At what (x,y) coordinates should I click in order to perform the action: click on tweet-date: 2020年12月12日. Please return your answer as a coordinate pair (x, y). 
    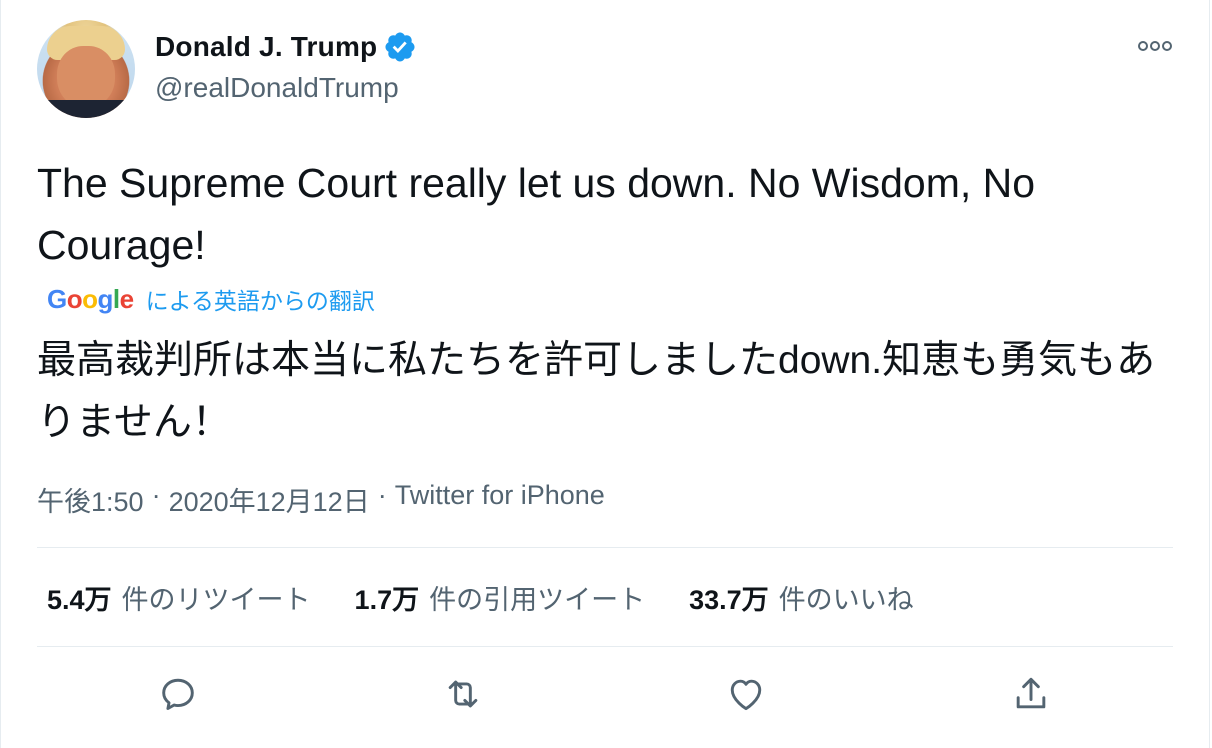
    Looking at the image, I should click on (269, 499).